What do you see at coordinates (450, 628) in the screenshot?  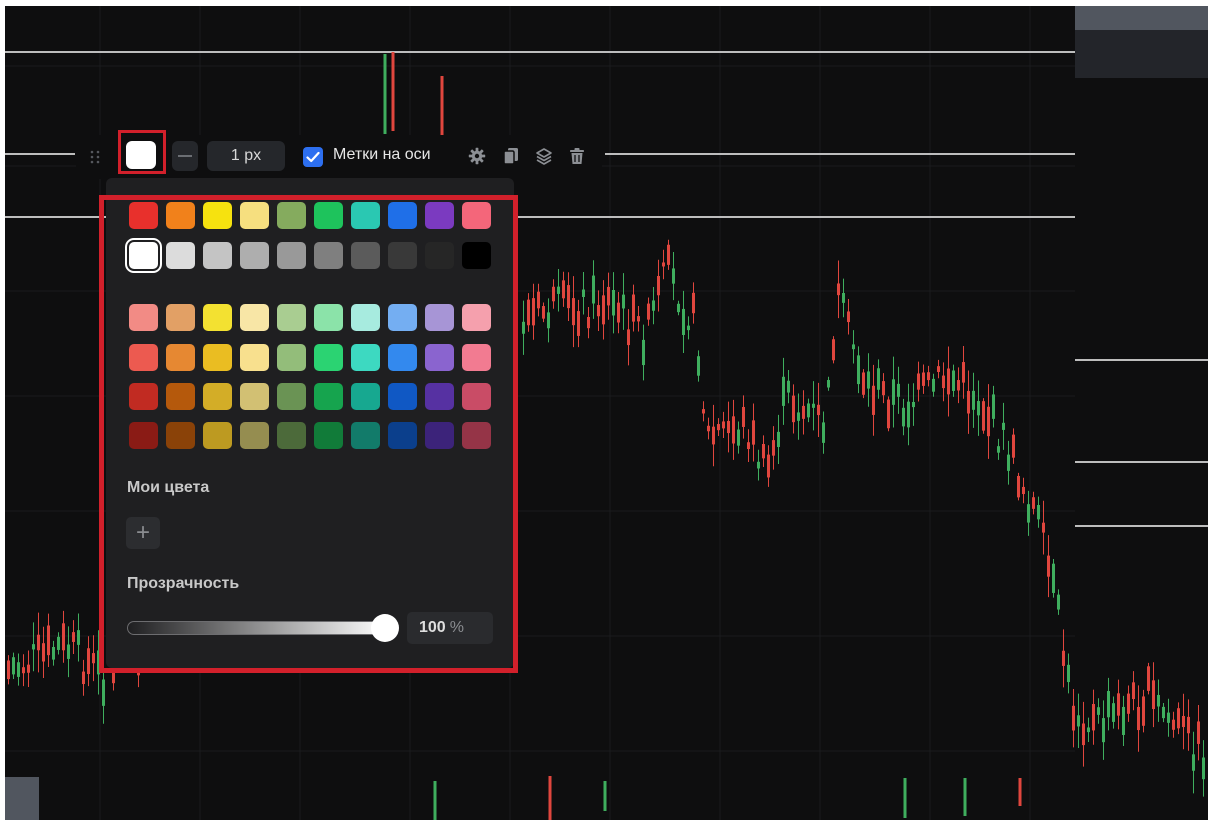 I see `opacity-input: 100%` at bounding box center [450, 628].